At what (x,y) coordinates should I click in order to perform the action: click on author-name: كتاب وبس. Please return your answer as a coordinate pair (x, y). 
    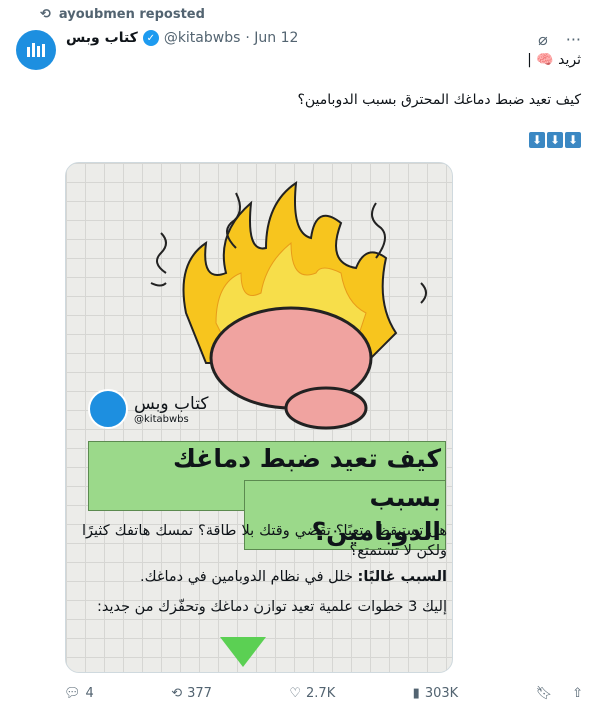
    Looking at the image, I should click on (102, 38).